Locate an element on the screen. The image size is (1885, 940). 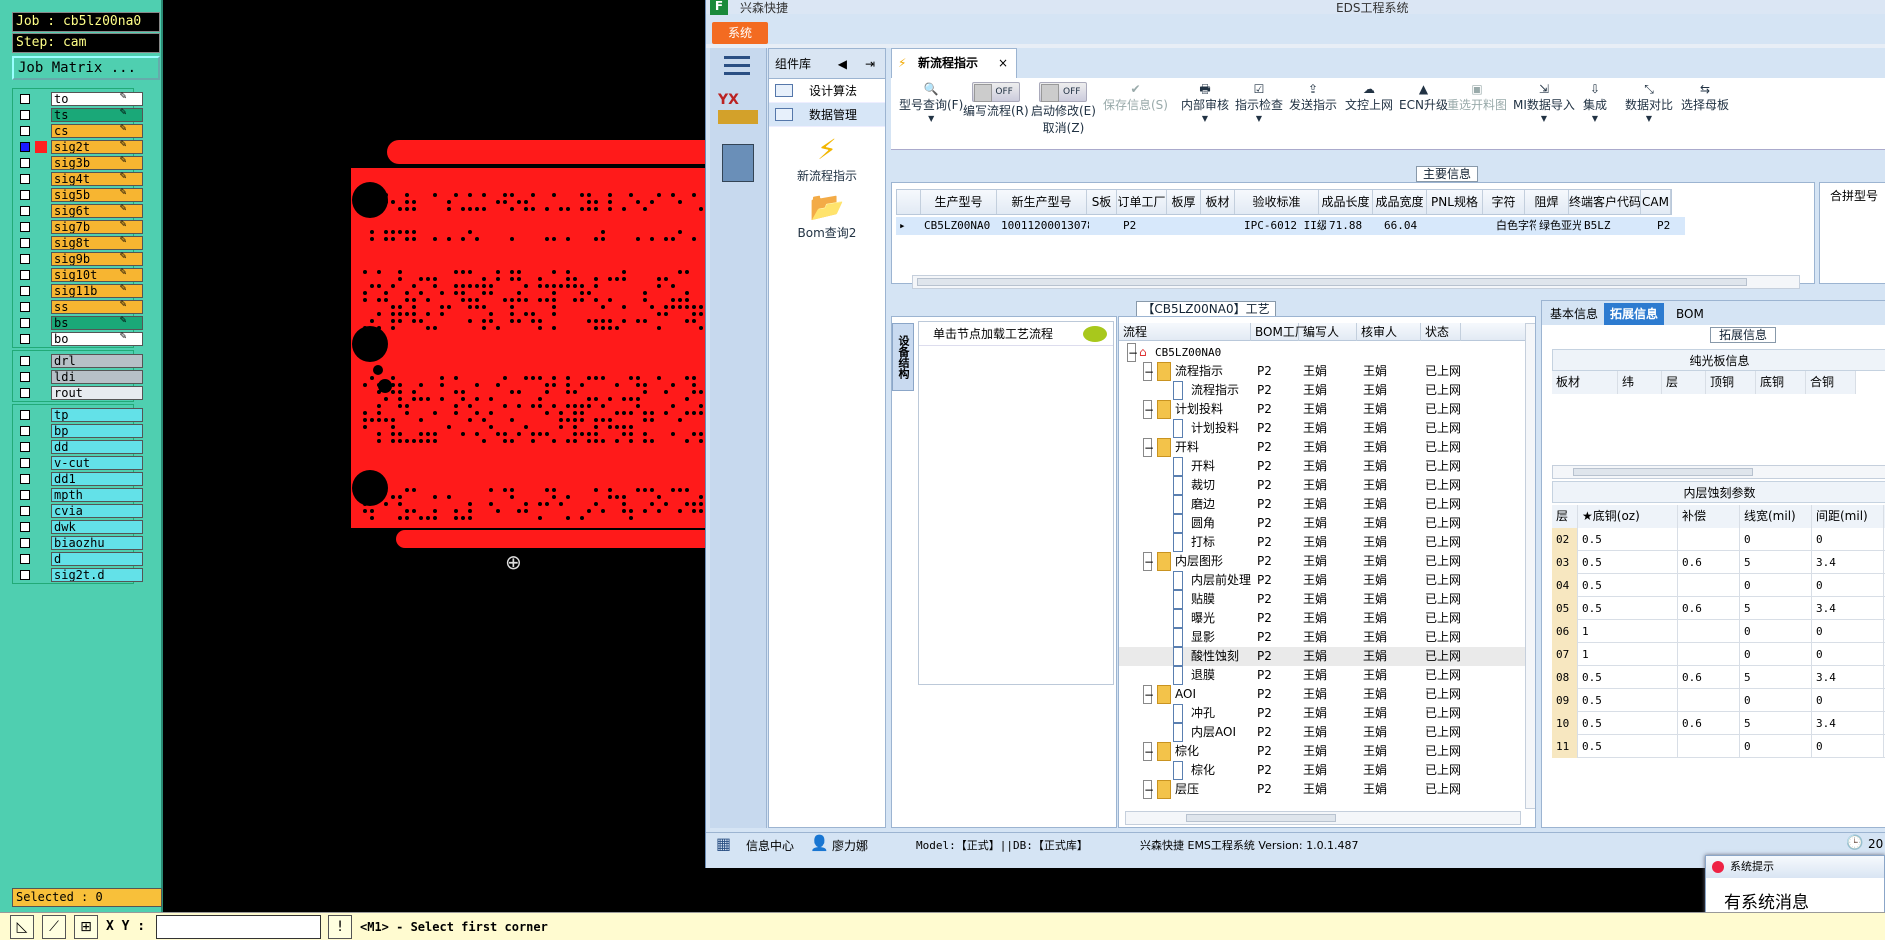
integrate-button: ⇩ 集成 ▼ is located at coordinates (1595, 103).